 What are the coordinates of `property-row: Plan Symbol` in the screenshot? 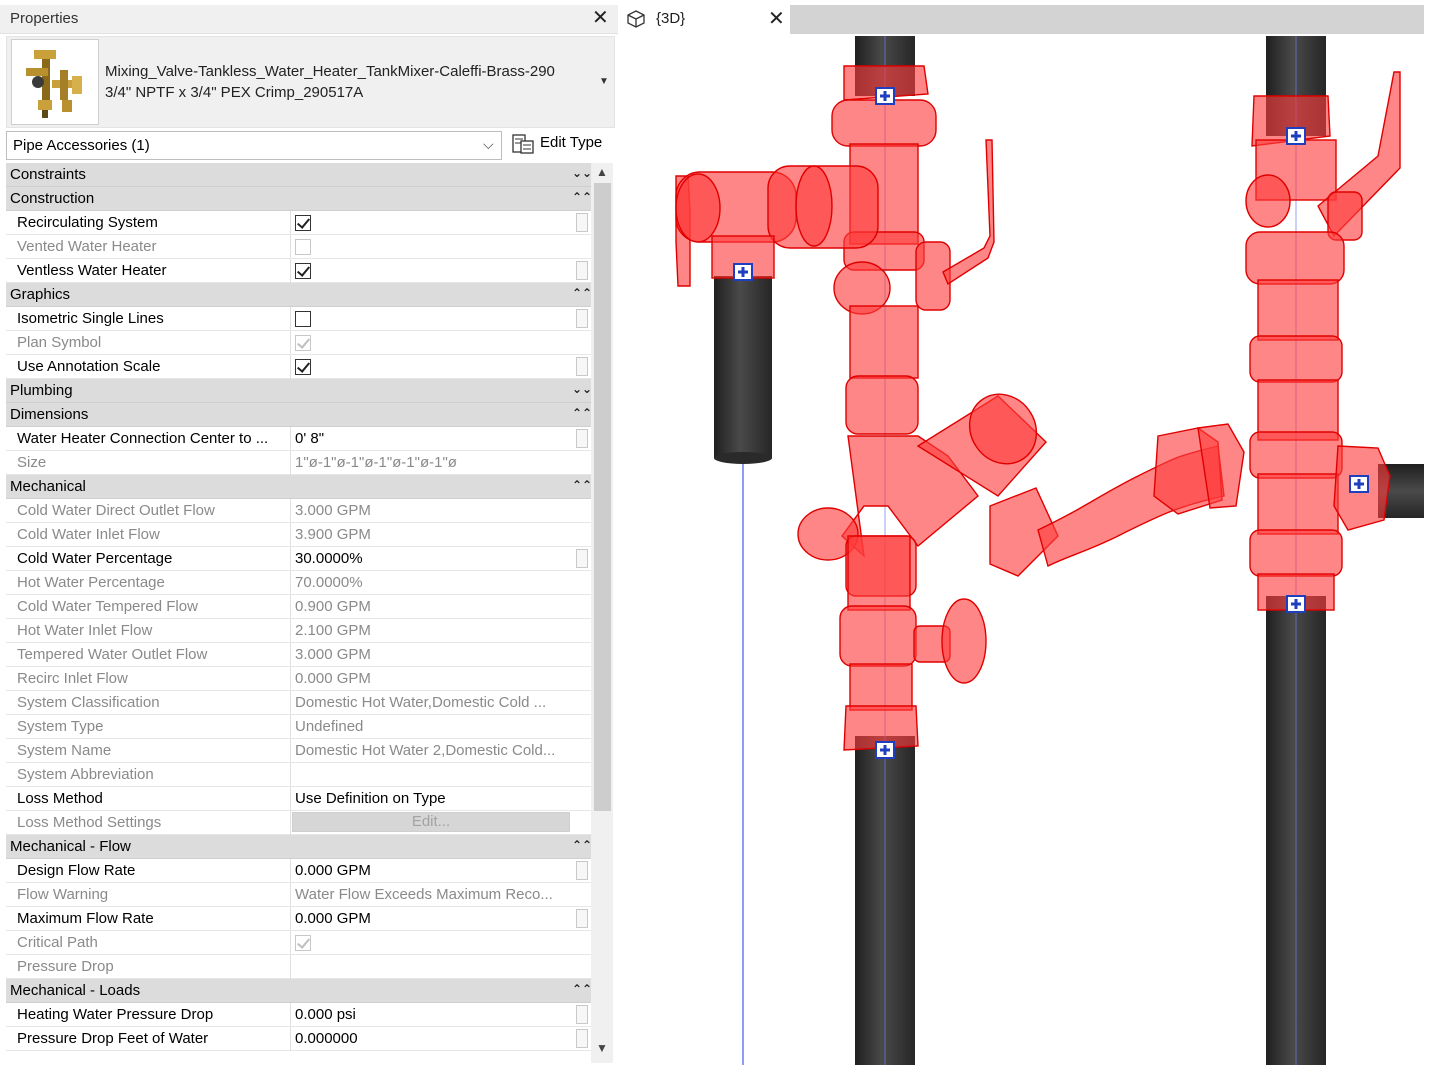 It's located at (298, 343).